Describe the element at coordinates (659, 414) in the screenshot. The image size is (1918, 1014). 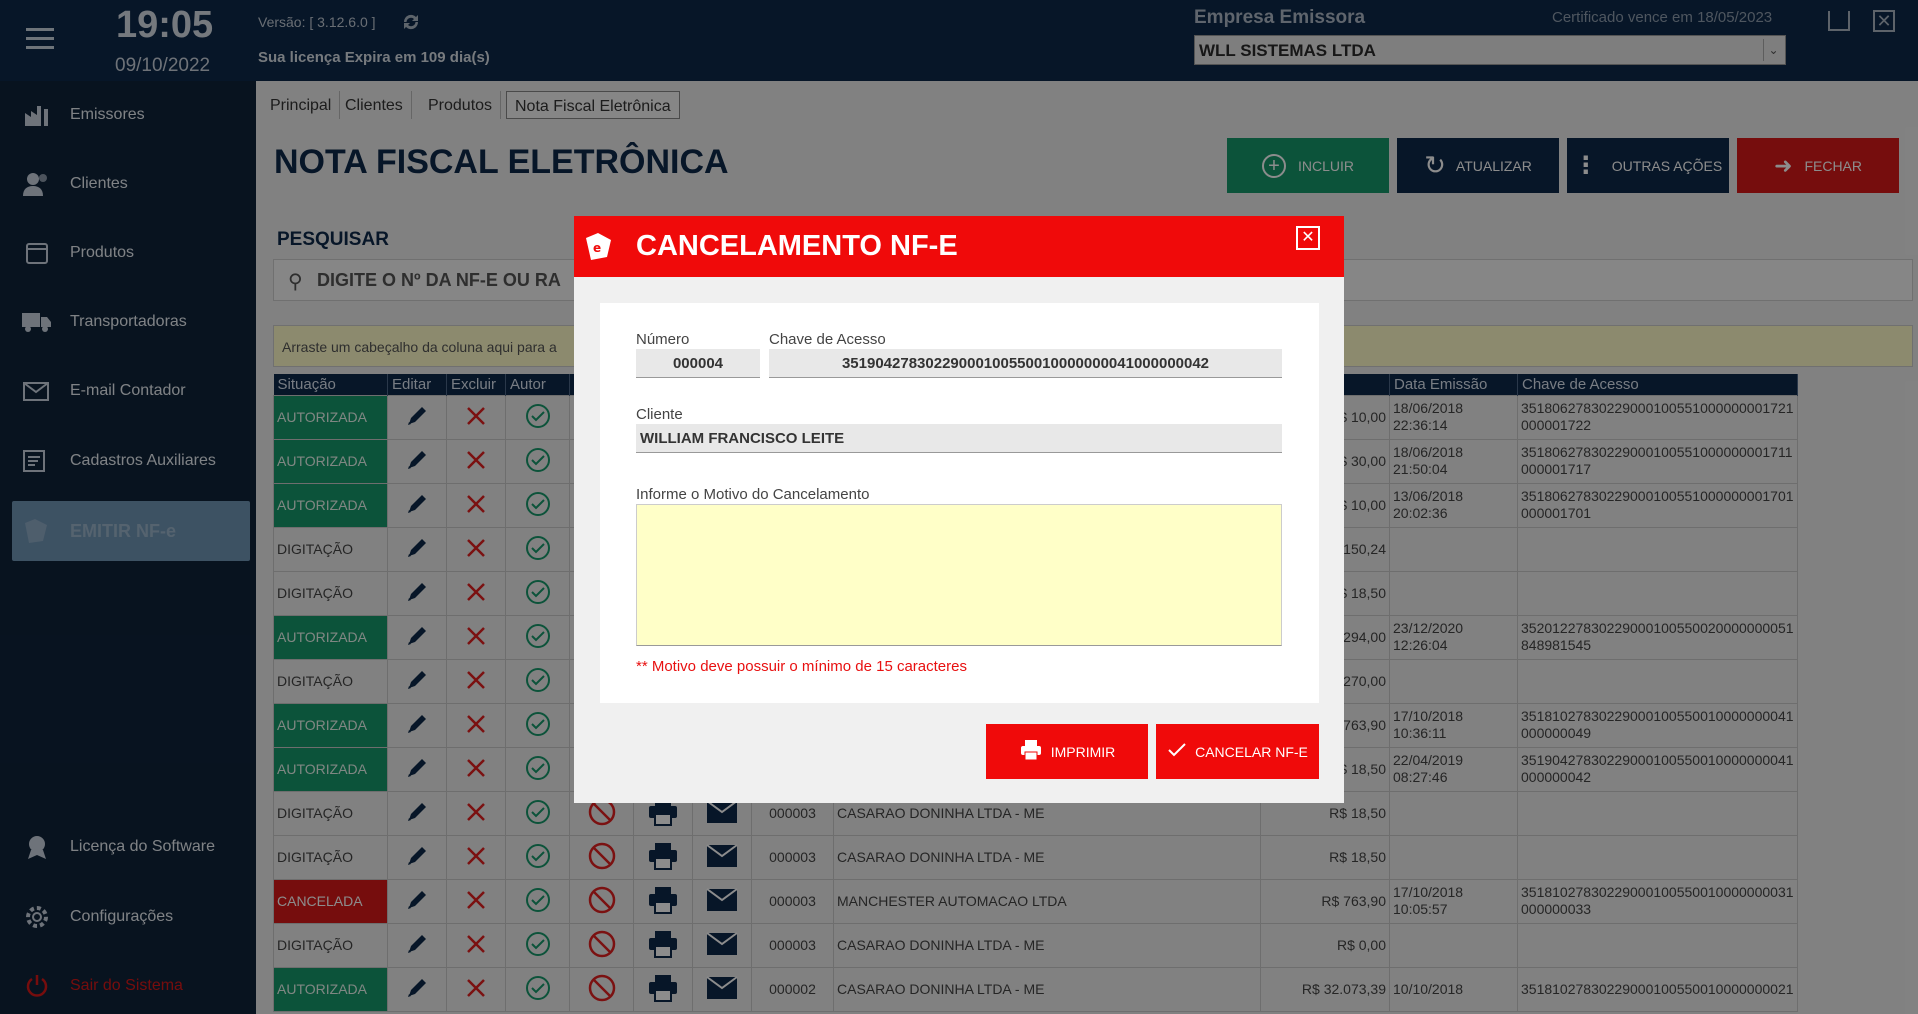
I see `cliente-label: Cliente` at that location.